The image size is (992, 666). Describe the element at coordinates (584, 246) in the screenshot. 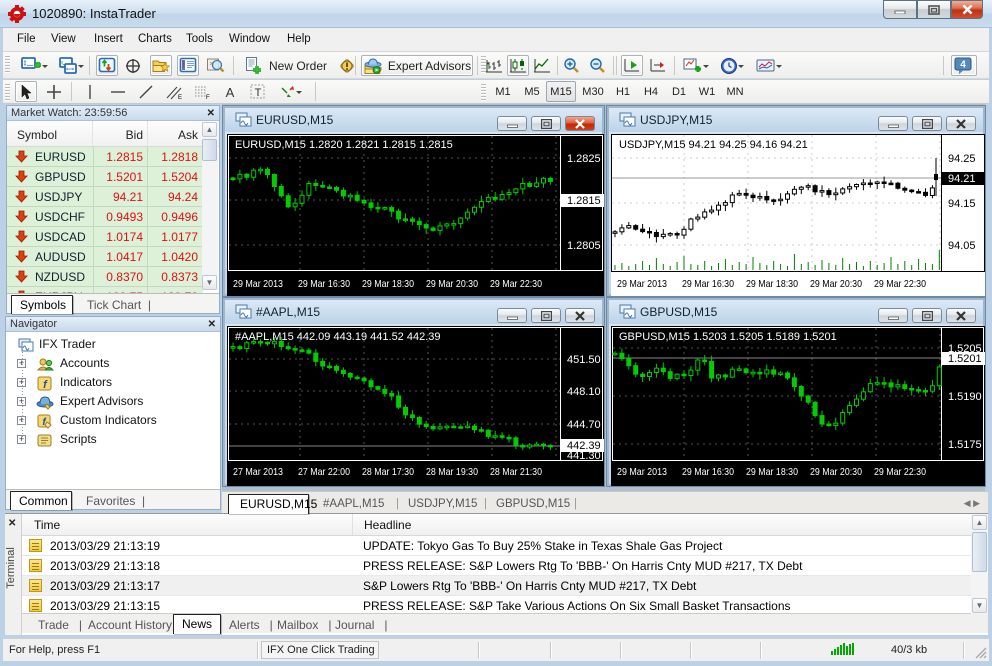

I see `svg-text: 1.2805` at that location.